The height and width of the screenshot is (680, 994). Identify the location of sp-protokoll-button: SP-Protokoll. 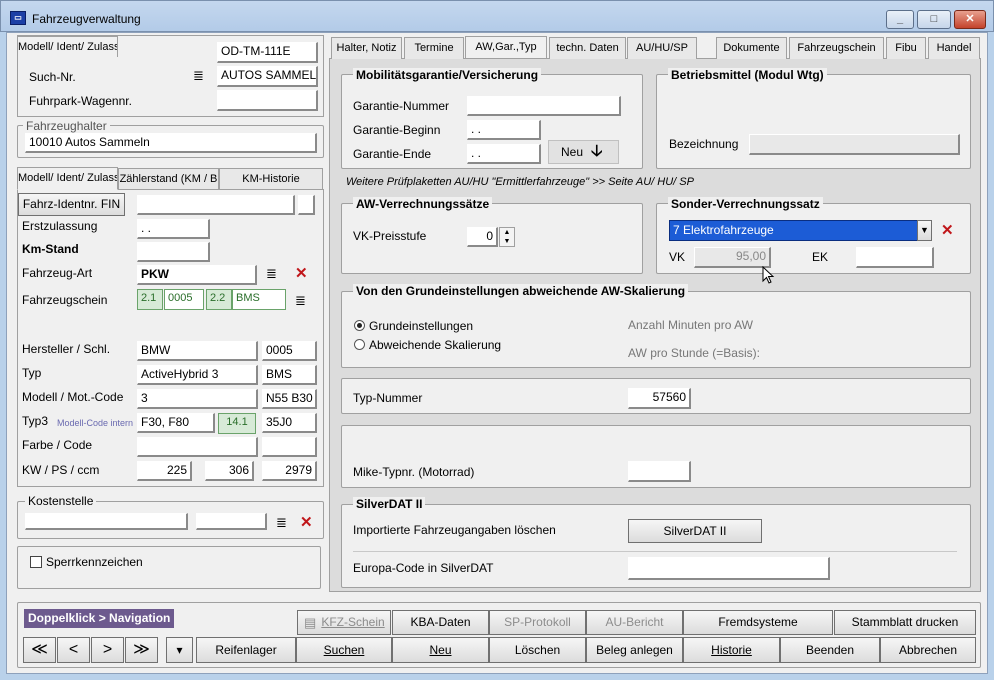
(537, 622).